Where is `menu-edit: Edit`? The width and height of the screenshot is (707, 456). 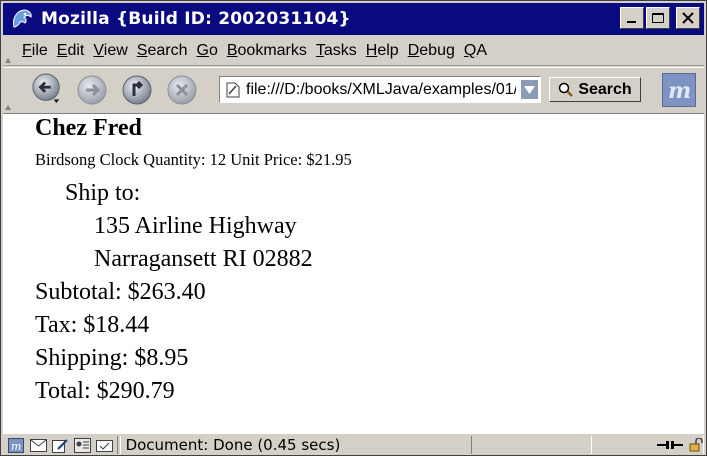 menu-edit: Edit is located at coordinates (71, 51).